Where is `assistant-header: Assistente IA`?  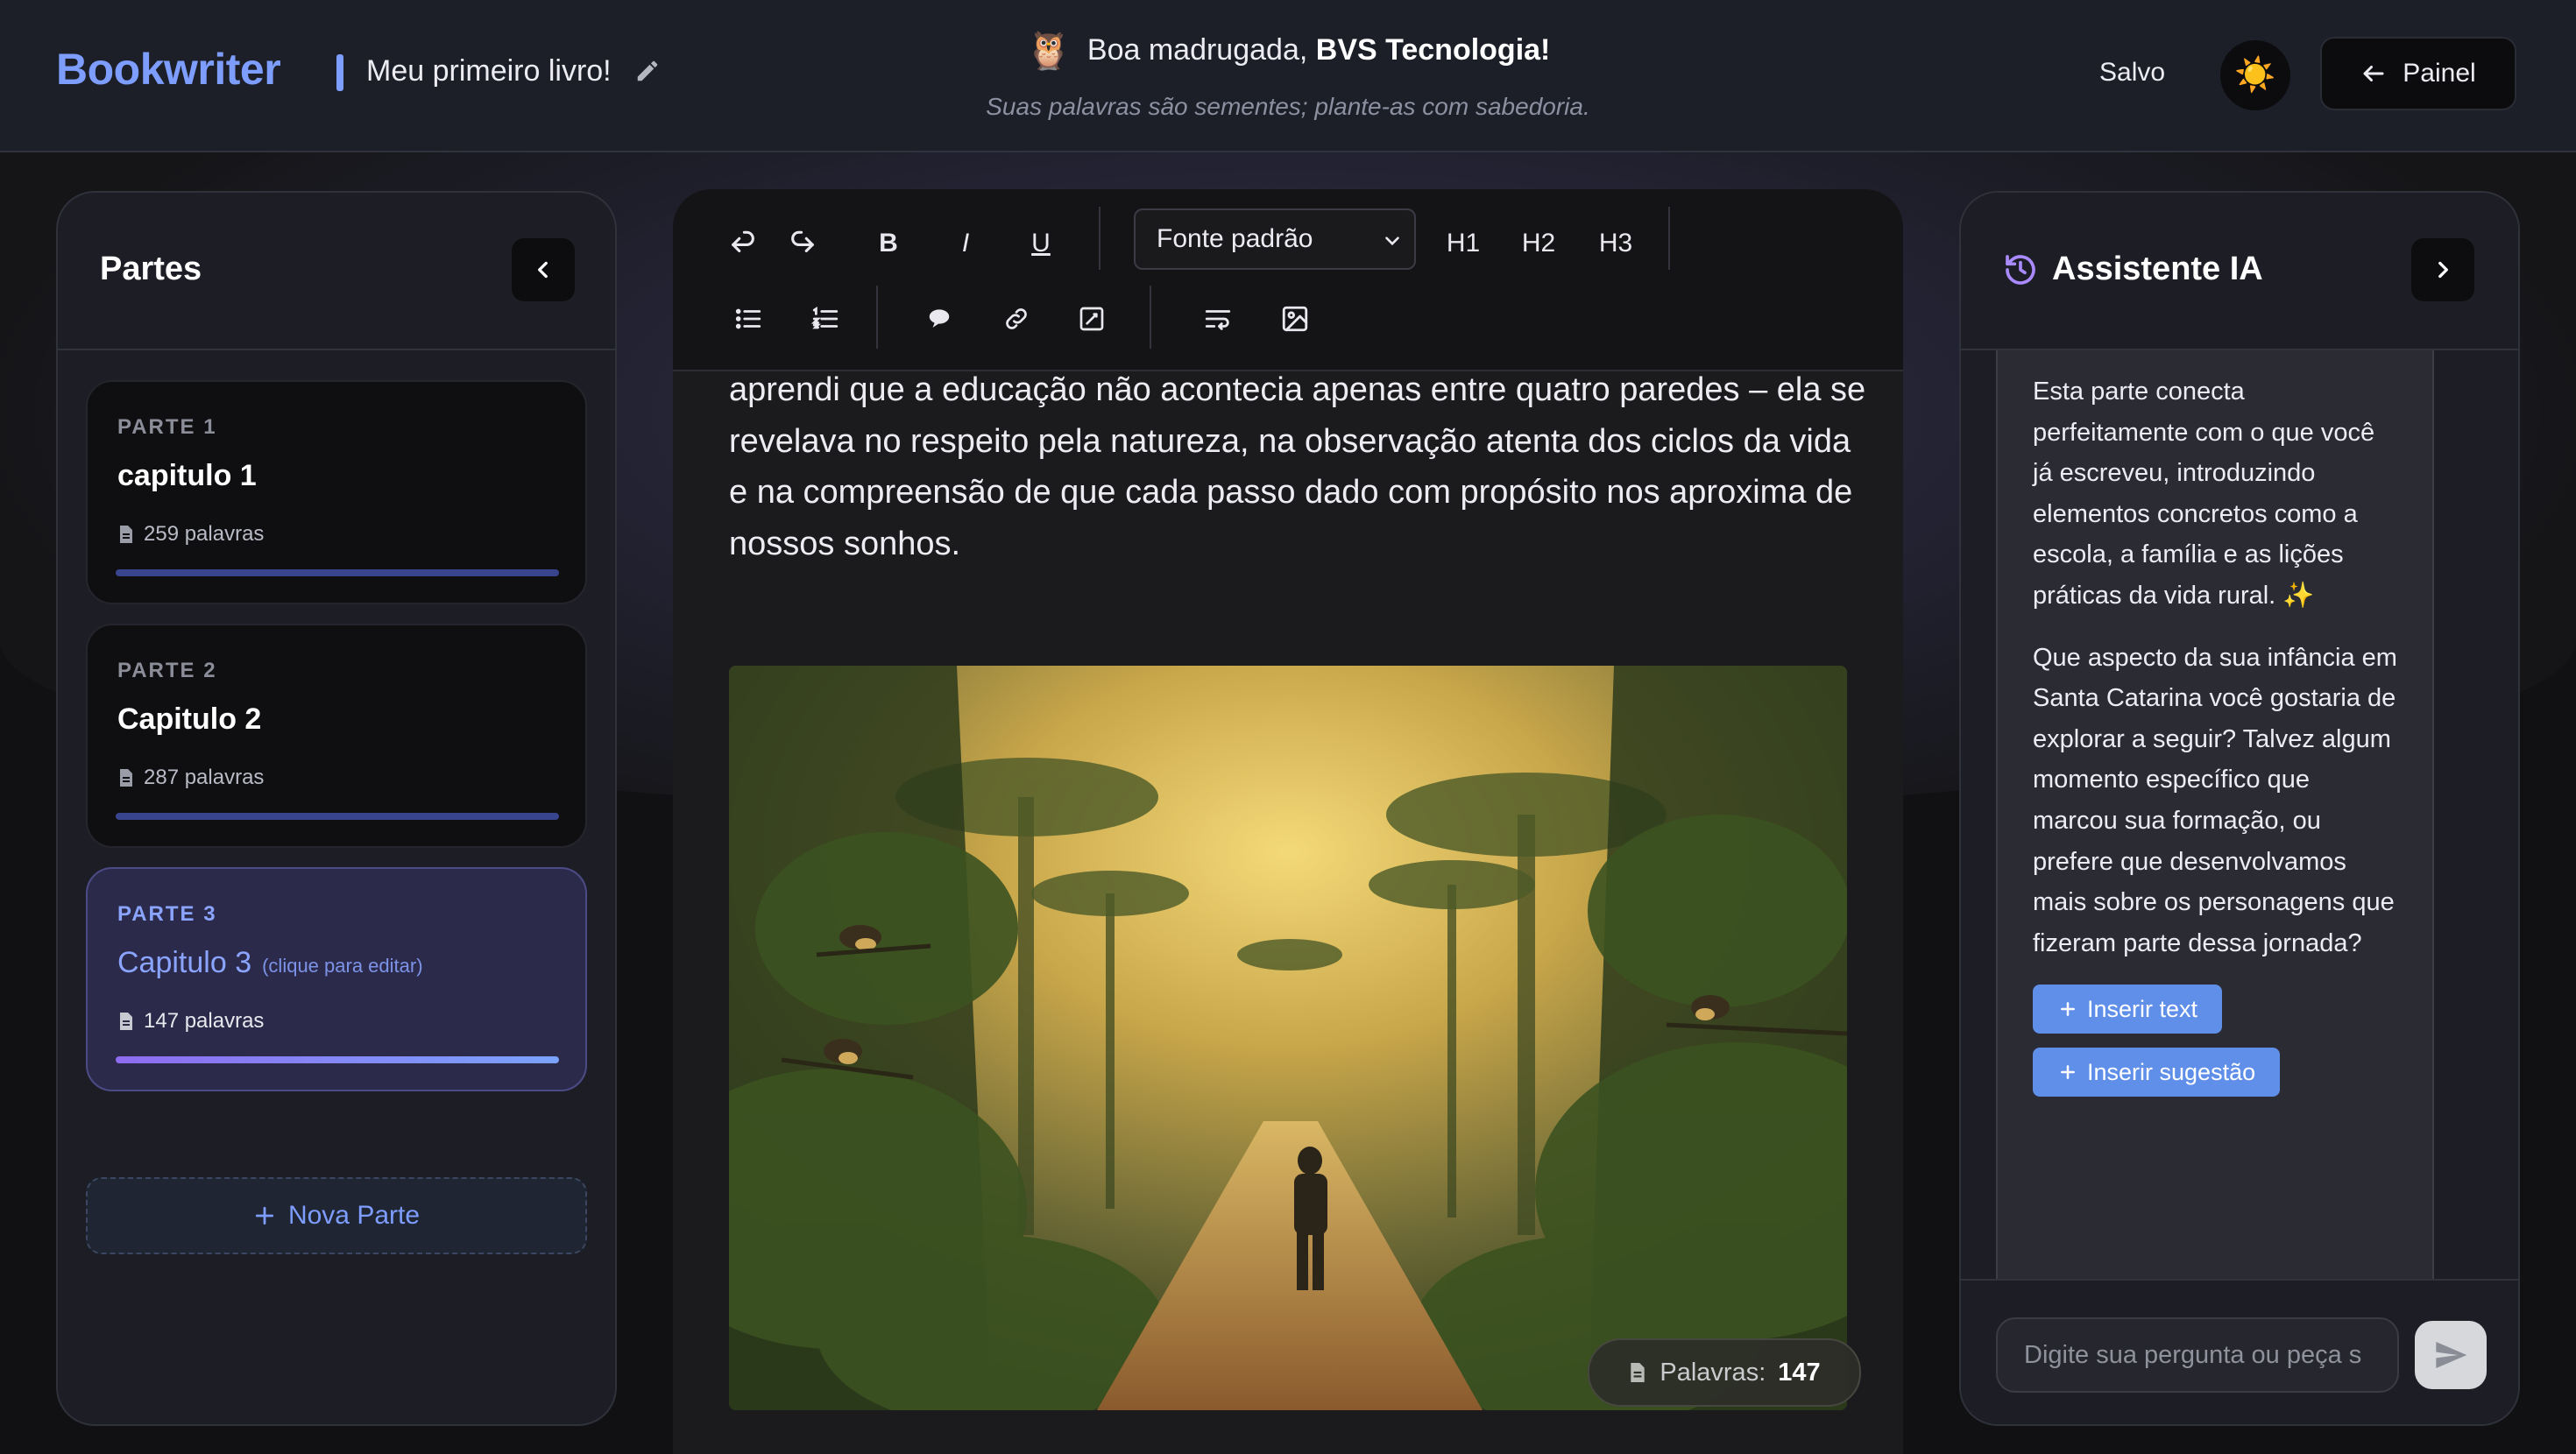
assistant-header: Assistente IA is located at coordinates (2239, 271).